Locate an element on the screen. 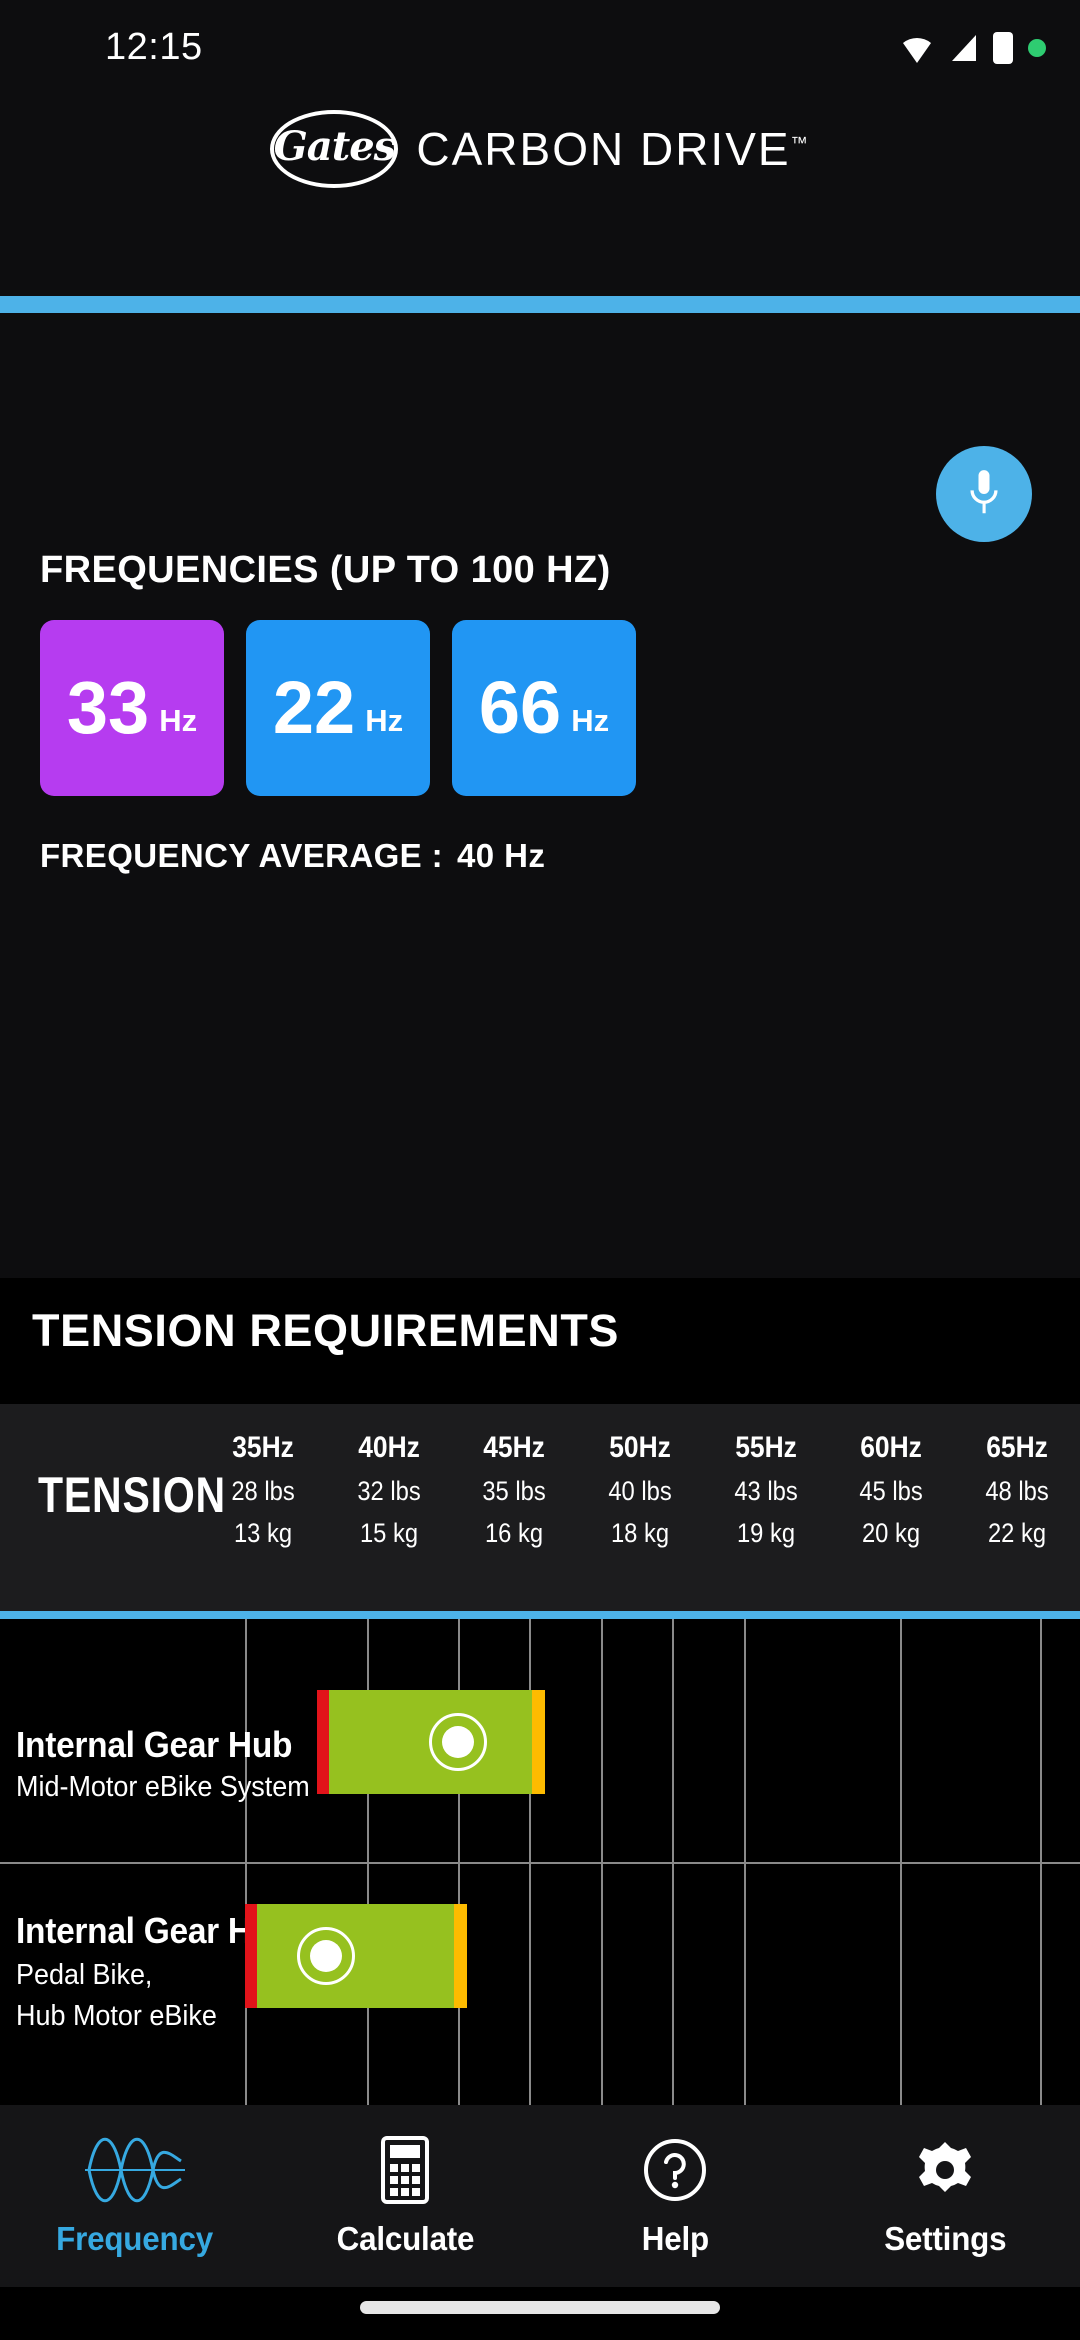  chart-row-subtitle-line2: Hub Motor eBike is located at coordinates (116, 2016).